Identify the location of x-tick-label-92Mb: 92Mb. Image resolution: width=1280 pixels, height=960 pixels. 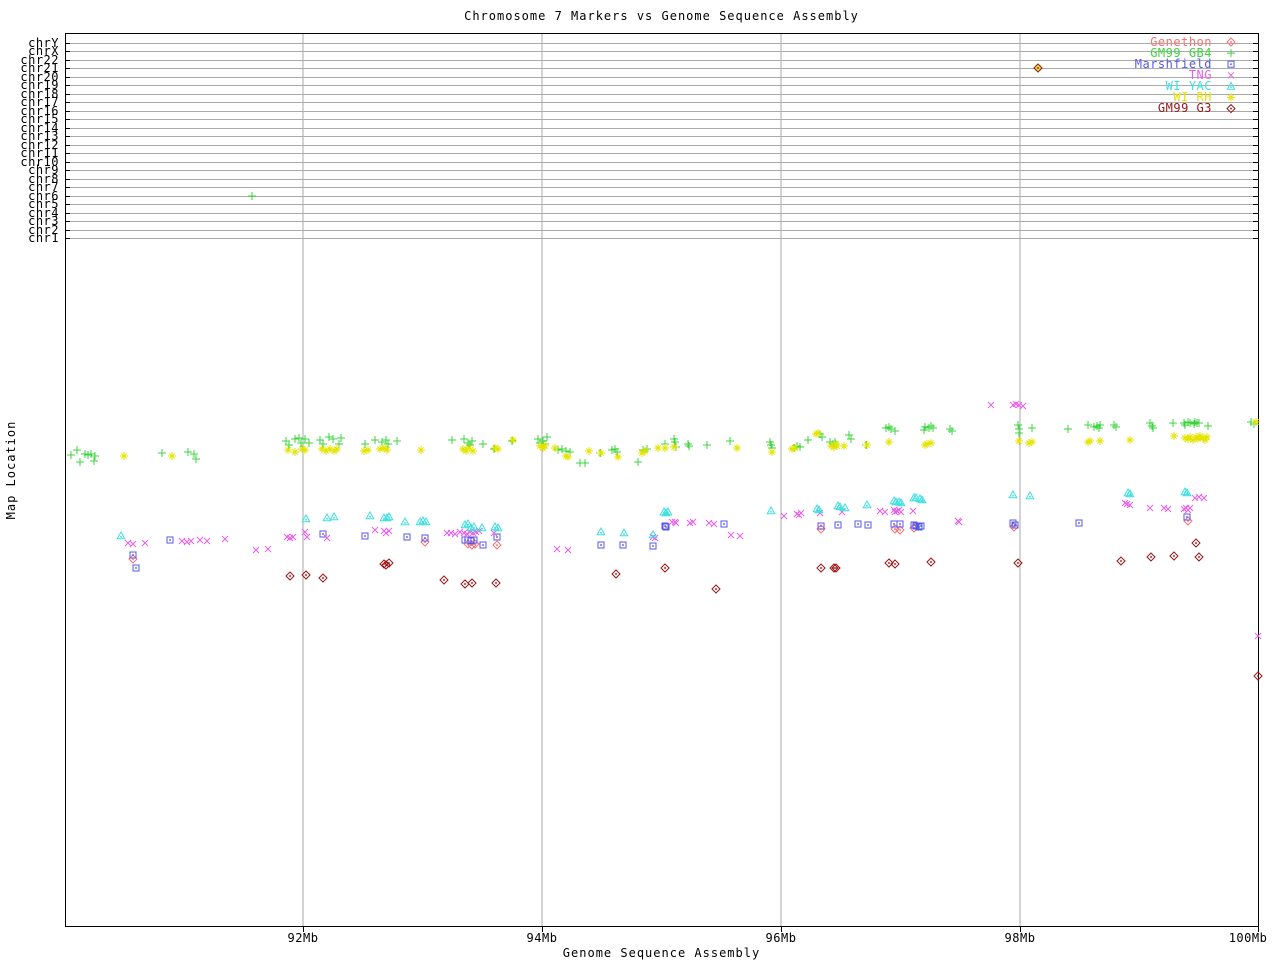
(303, 938).